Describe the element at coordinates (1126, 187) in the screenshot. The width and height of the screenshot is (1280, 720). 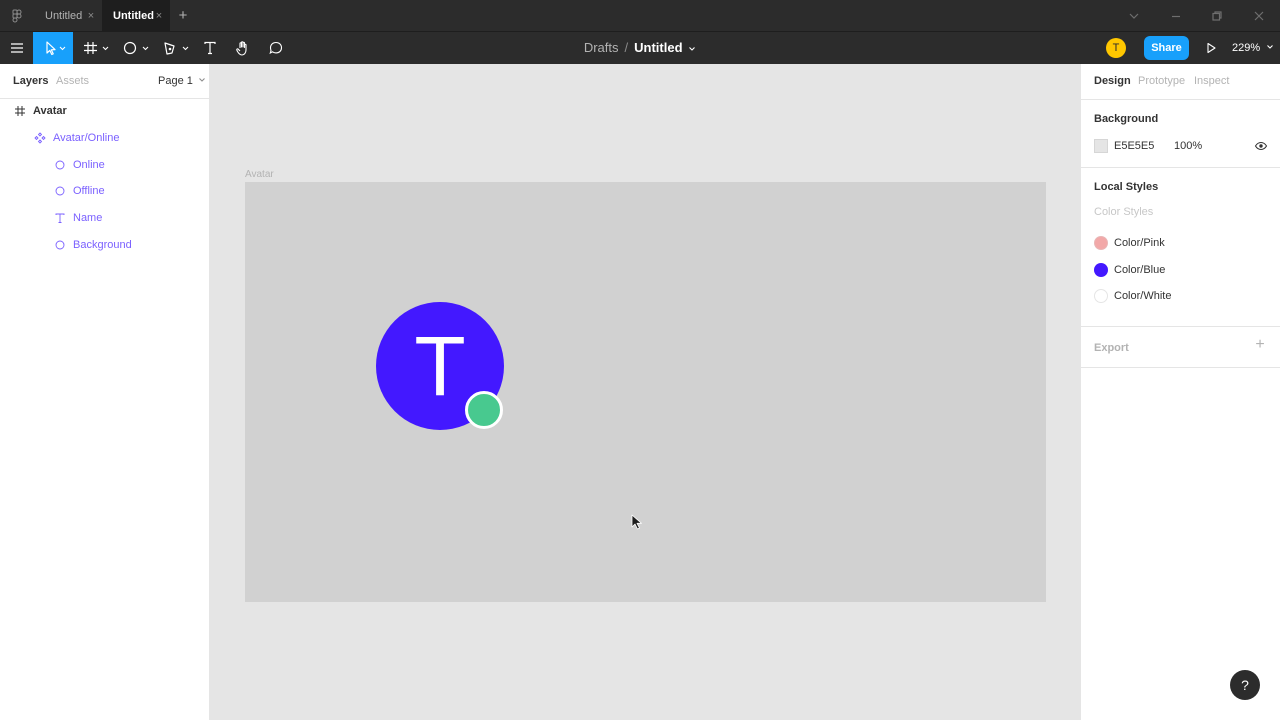
I see `local-styles-title: Local Styles` at that location.